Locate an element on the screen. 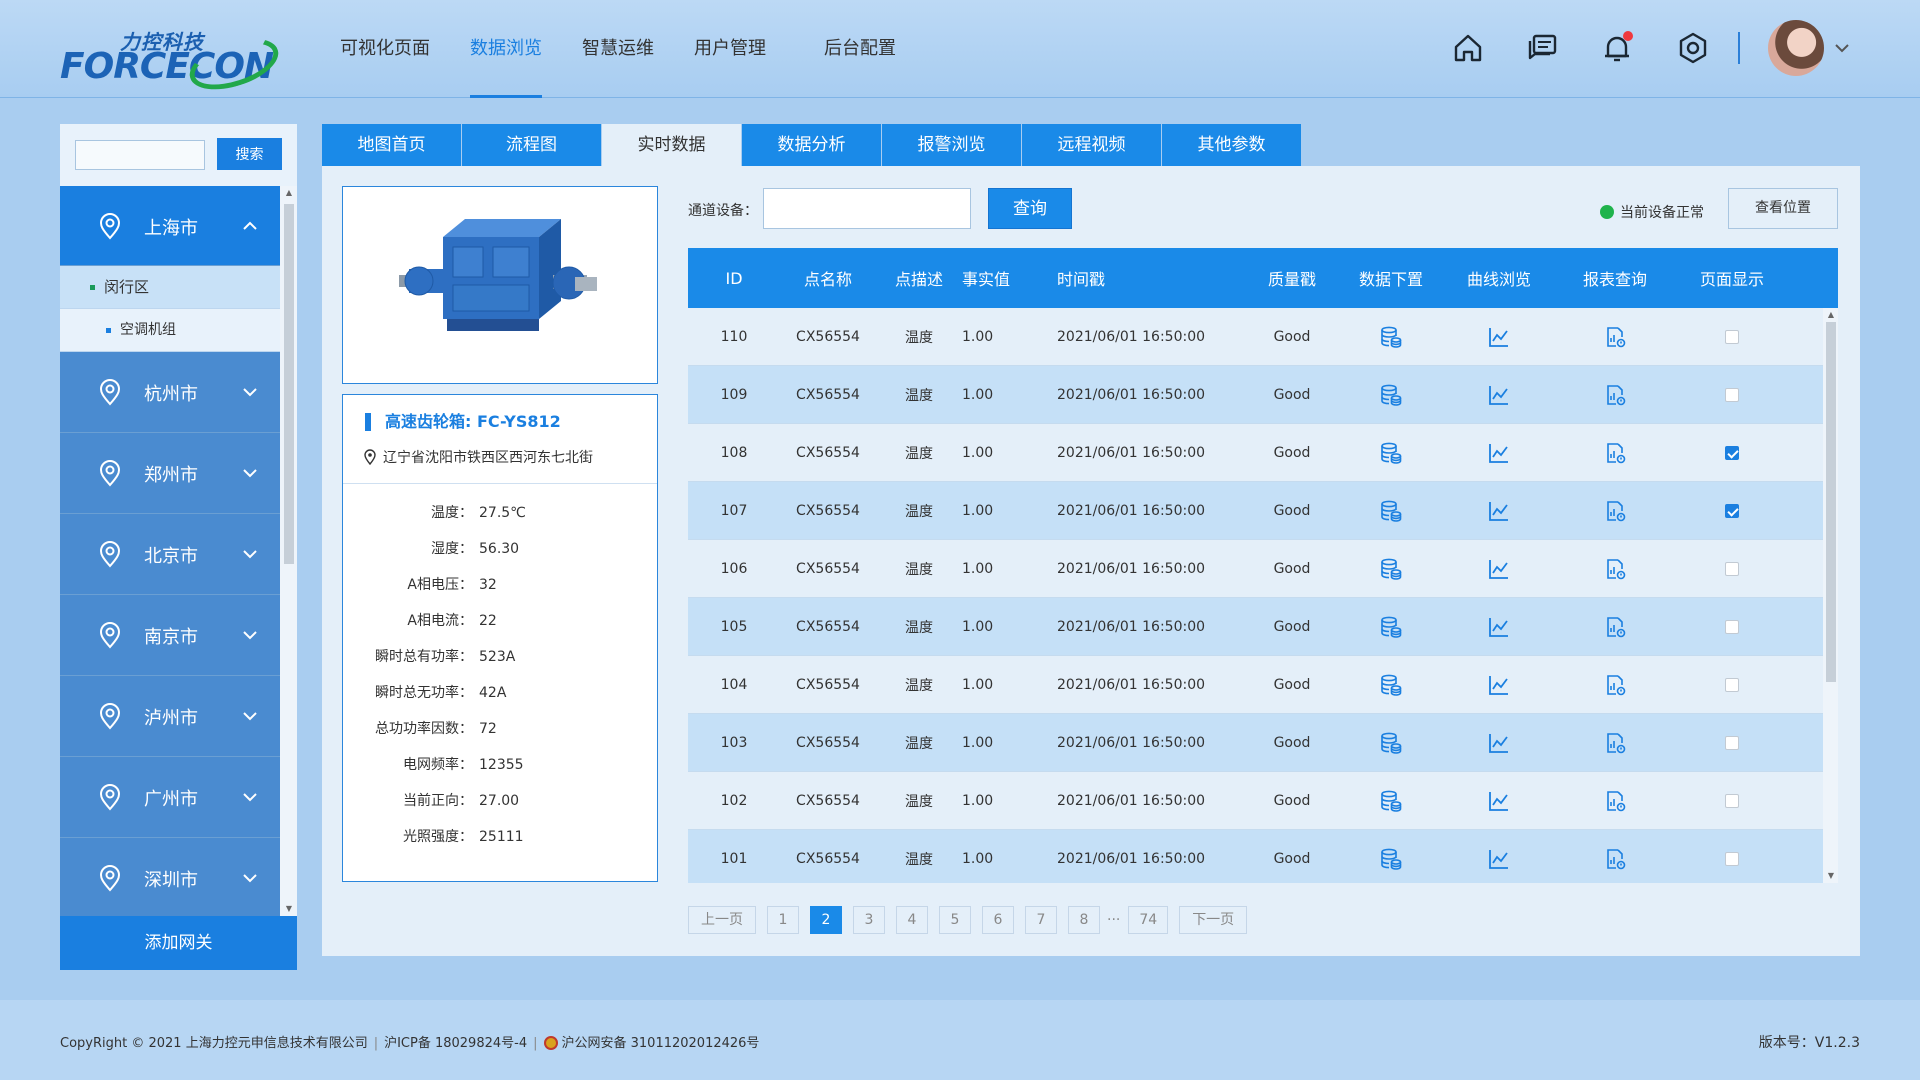 This screenshot has width=1920, height=1080. prev-page-button: 上一页 is located at coordinates (722, 920).